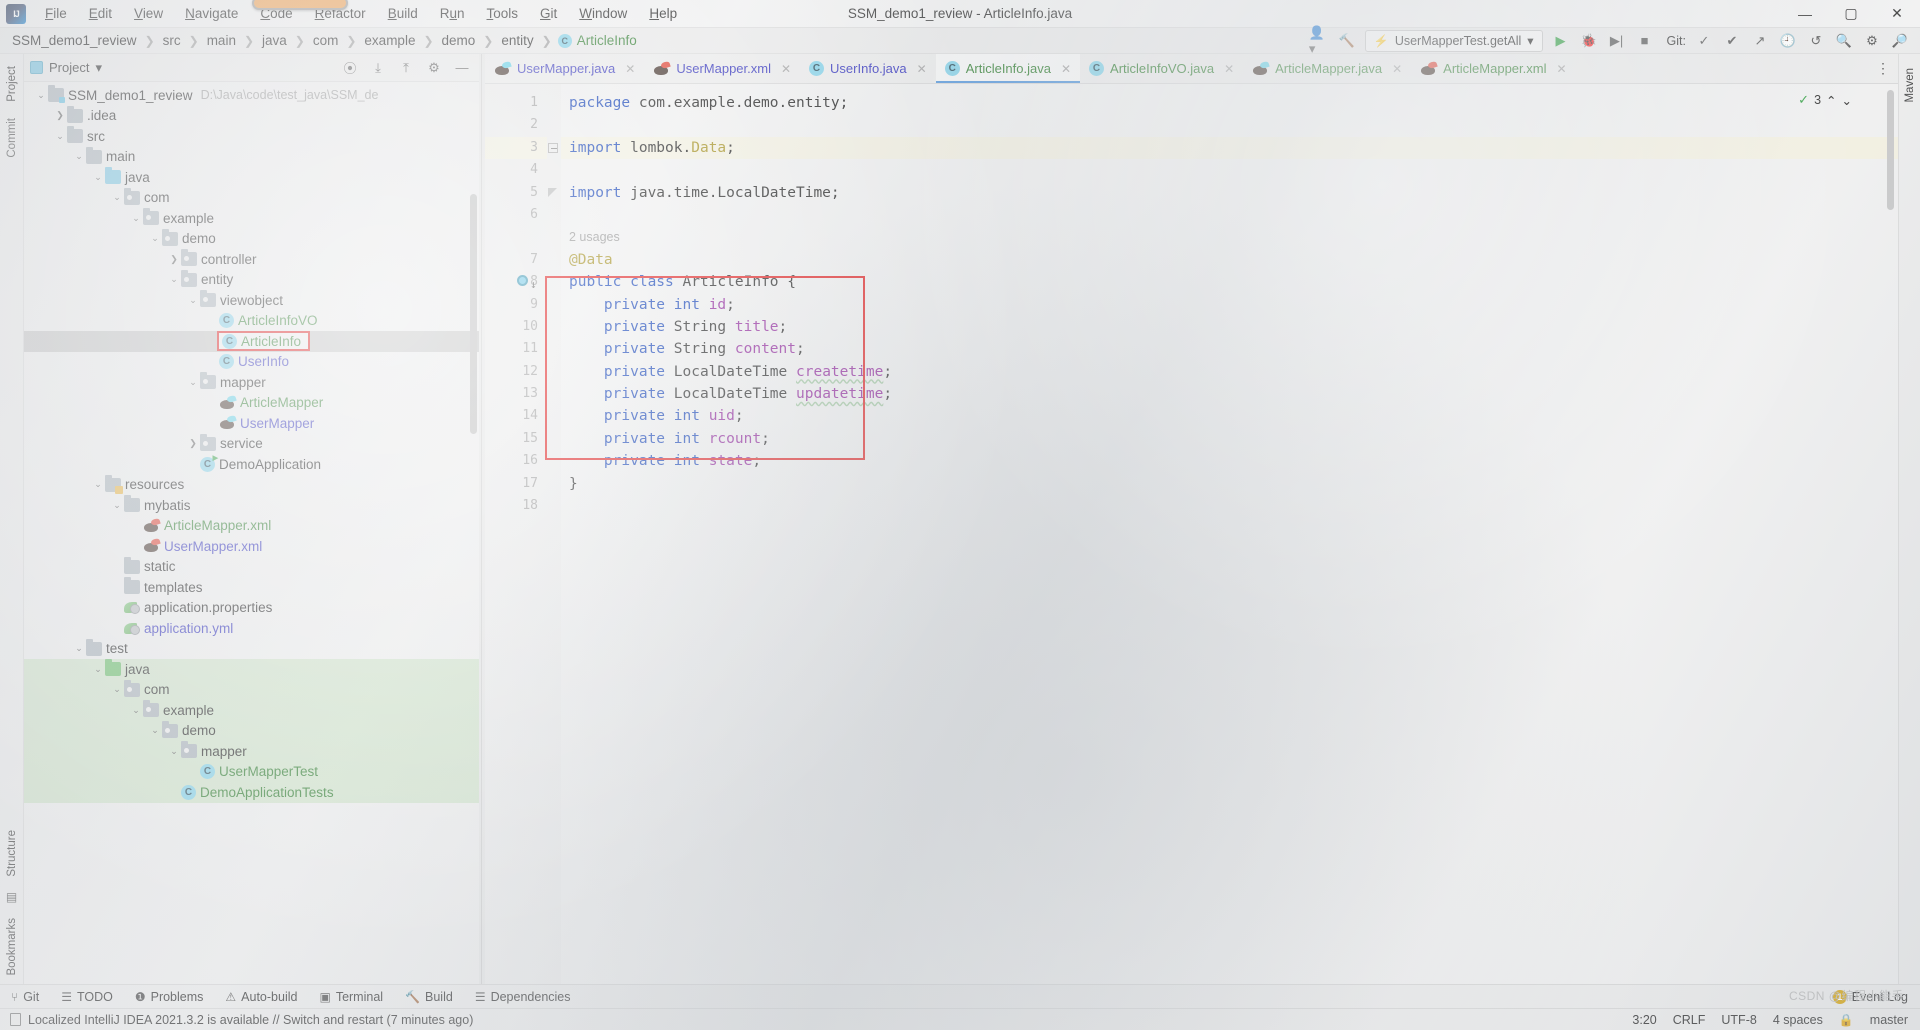 The image size is (1920, 1030). I want to click on menu-item-navigate: Navigate, so click(211, 13).